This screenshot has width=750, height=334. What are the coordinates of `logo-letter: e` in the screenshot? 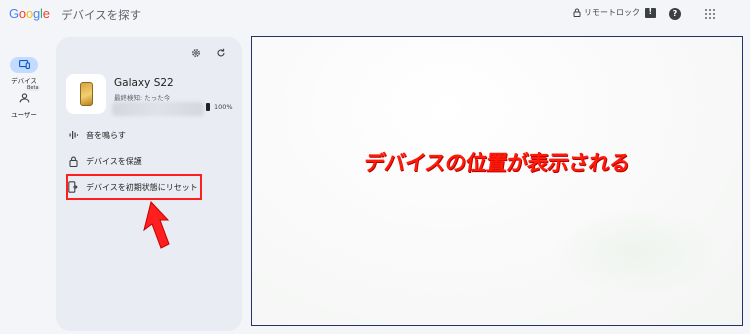 It's located at (46, 13).